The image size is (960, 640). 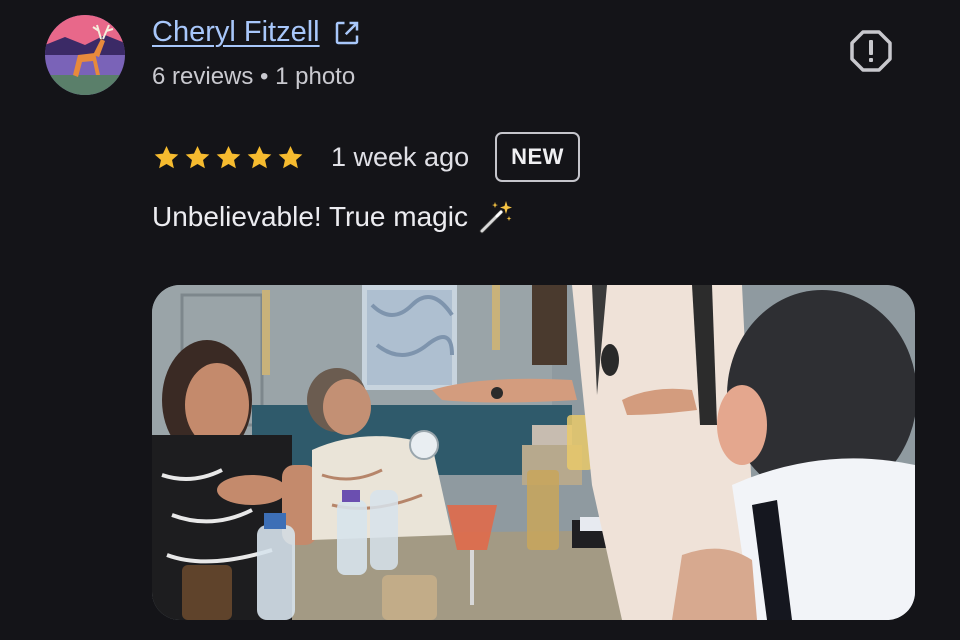 I want to click on reviewer-avatar, so click(x=85, y=55).